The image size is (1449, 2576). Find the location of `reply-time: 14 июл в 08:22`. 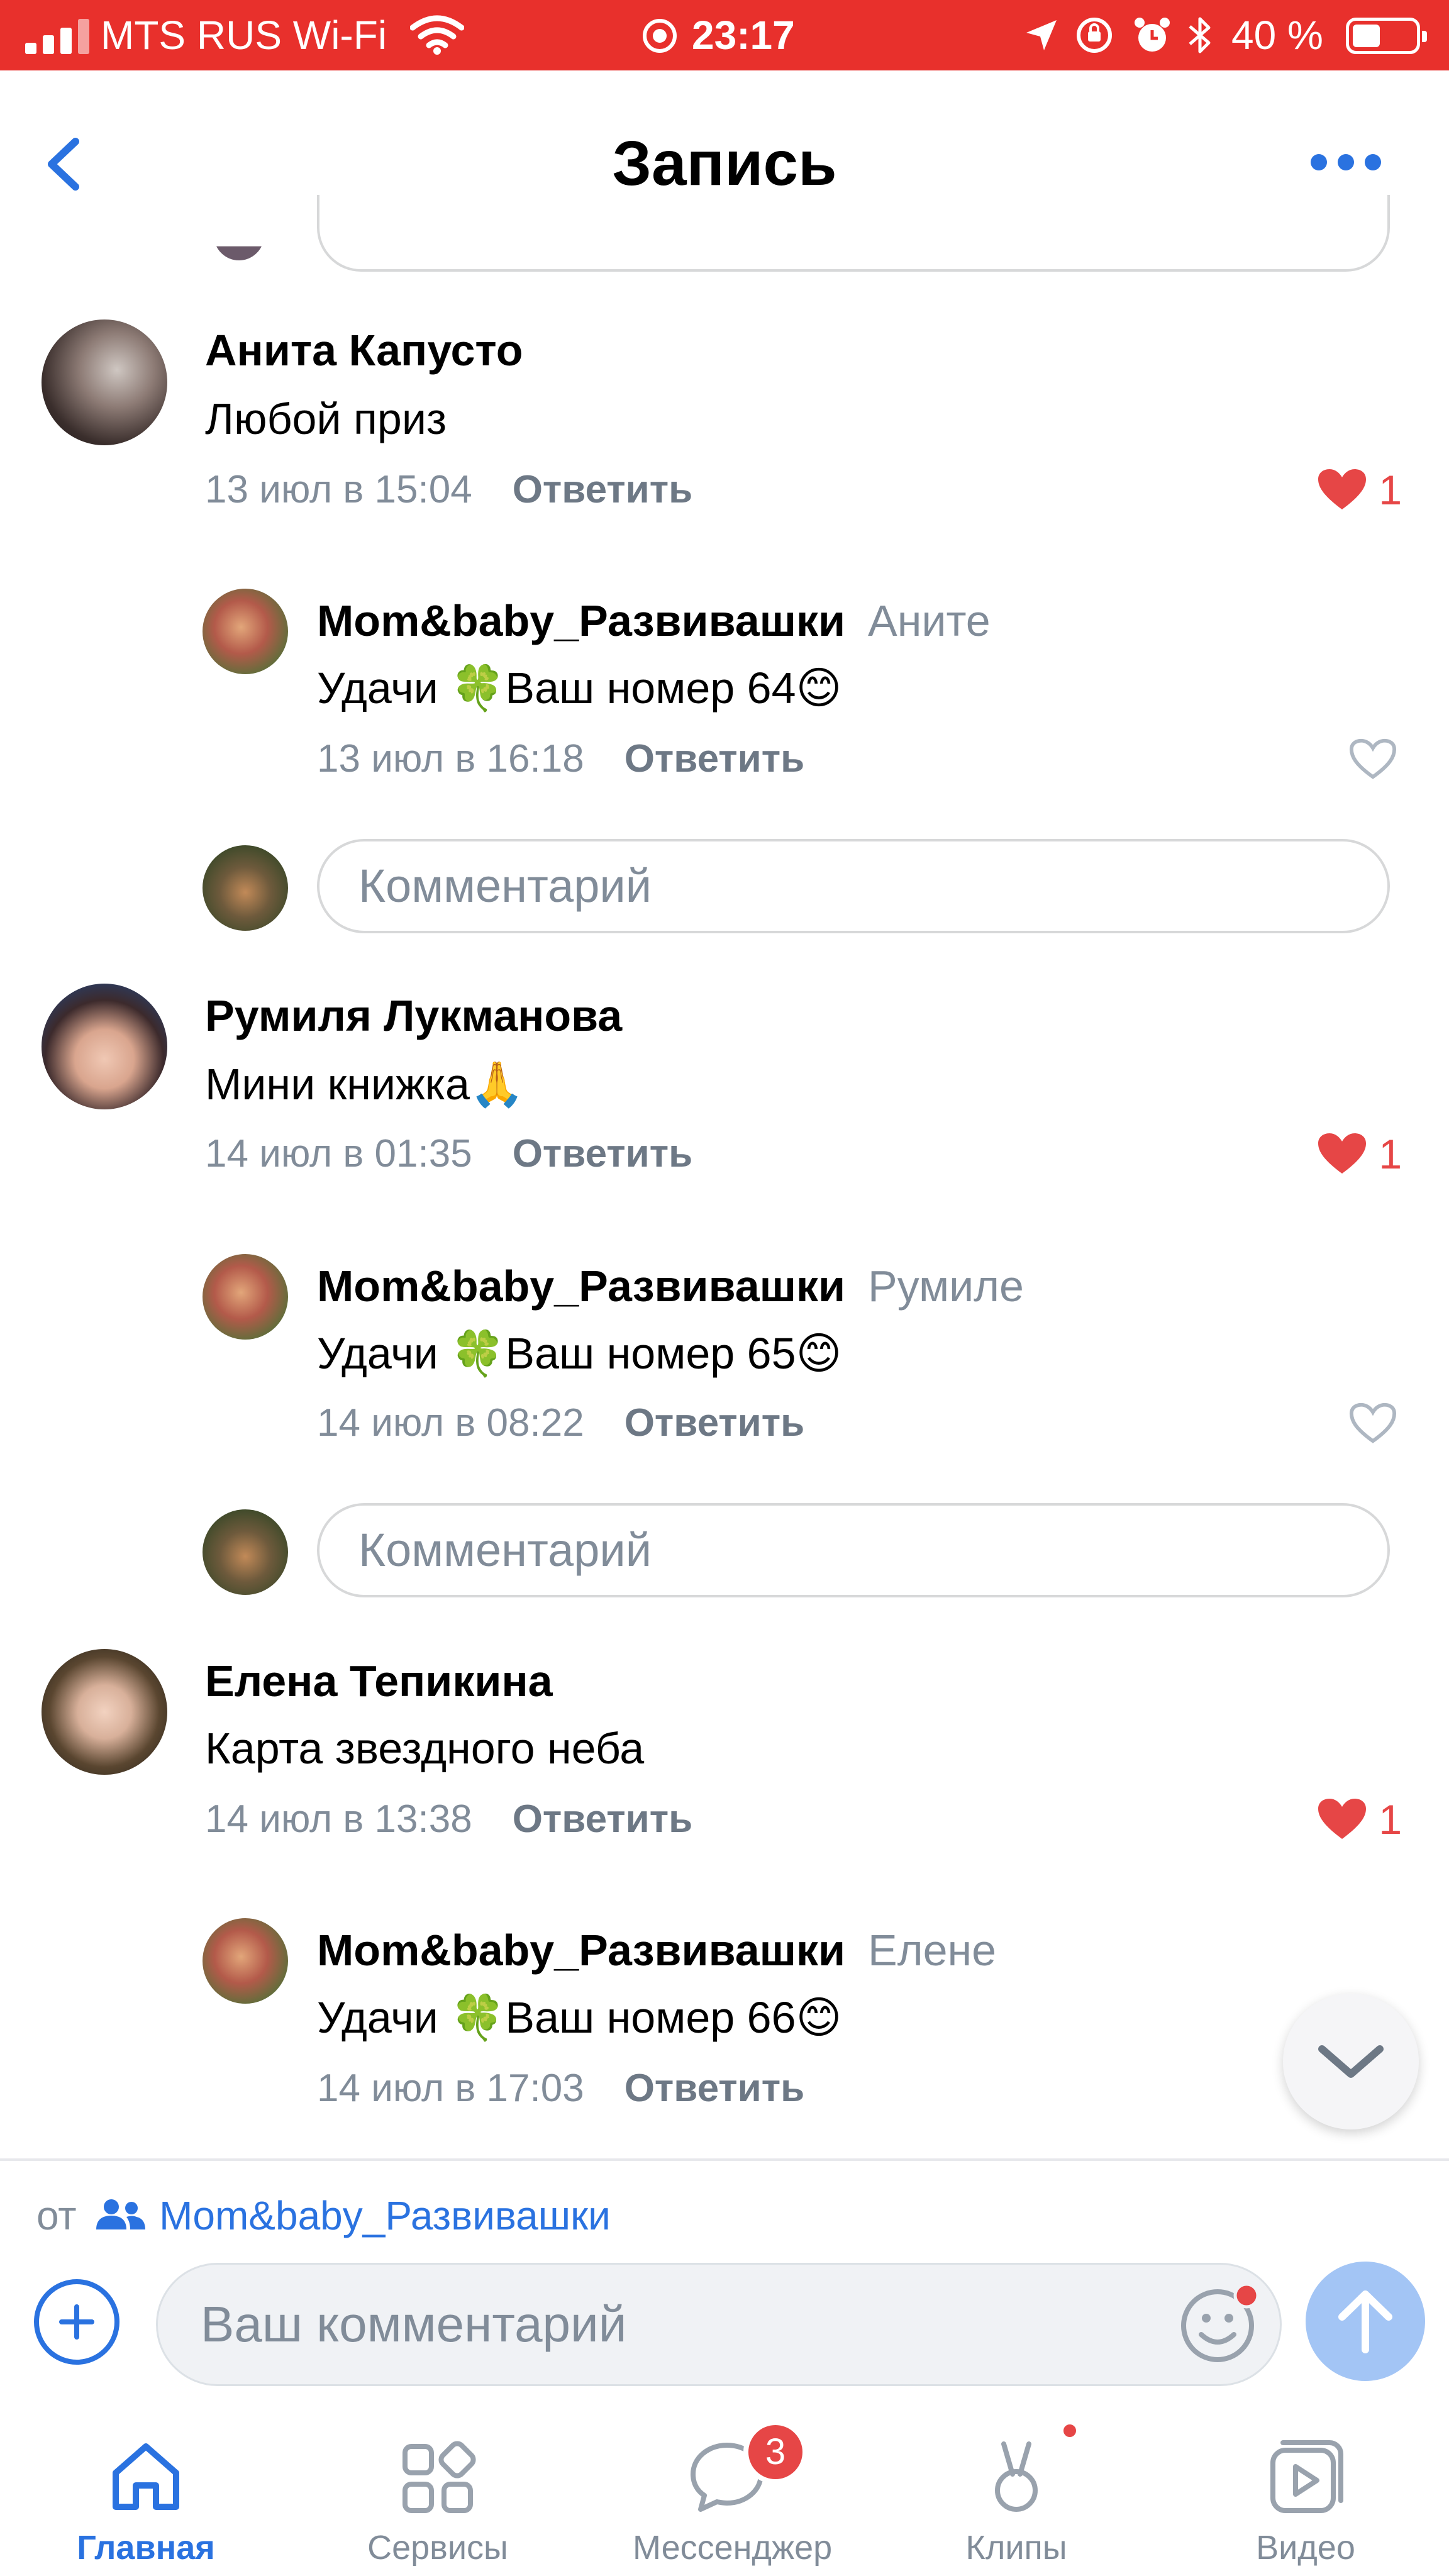

reply-time: 14 июл в 08:22 is located at coordinates (450, 1423).